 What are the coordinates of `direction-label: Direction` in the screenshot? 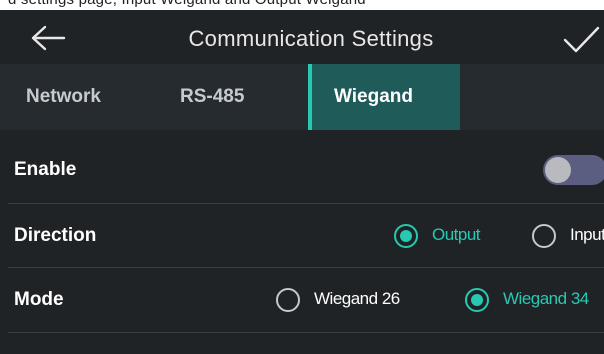 It's located at (55, 235).